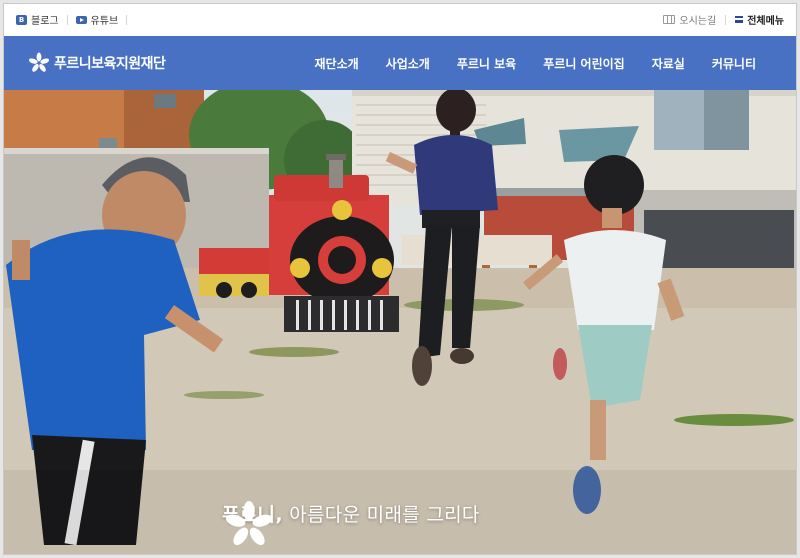  What do you see at coordinates (21, 19) in the screenshot?
I see `blog-icon: B` at bounding box center [21, 19].